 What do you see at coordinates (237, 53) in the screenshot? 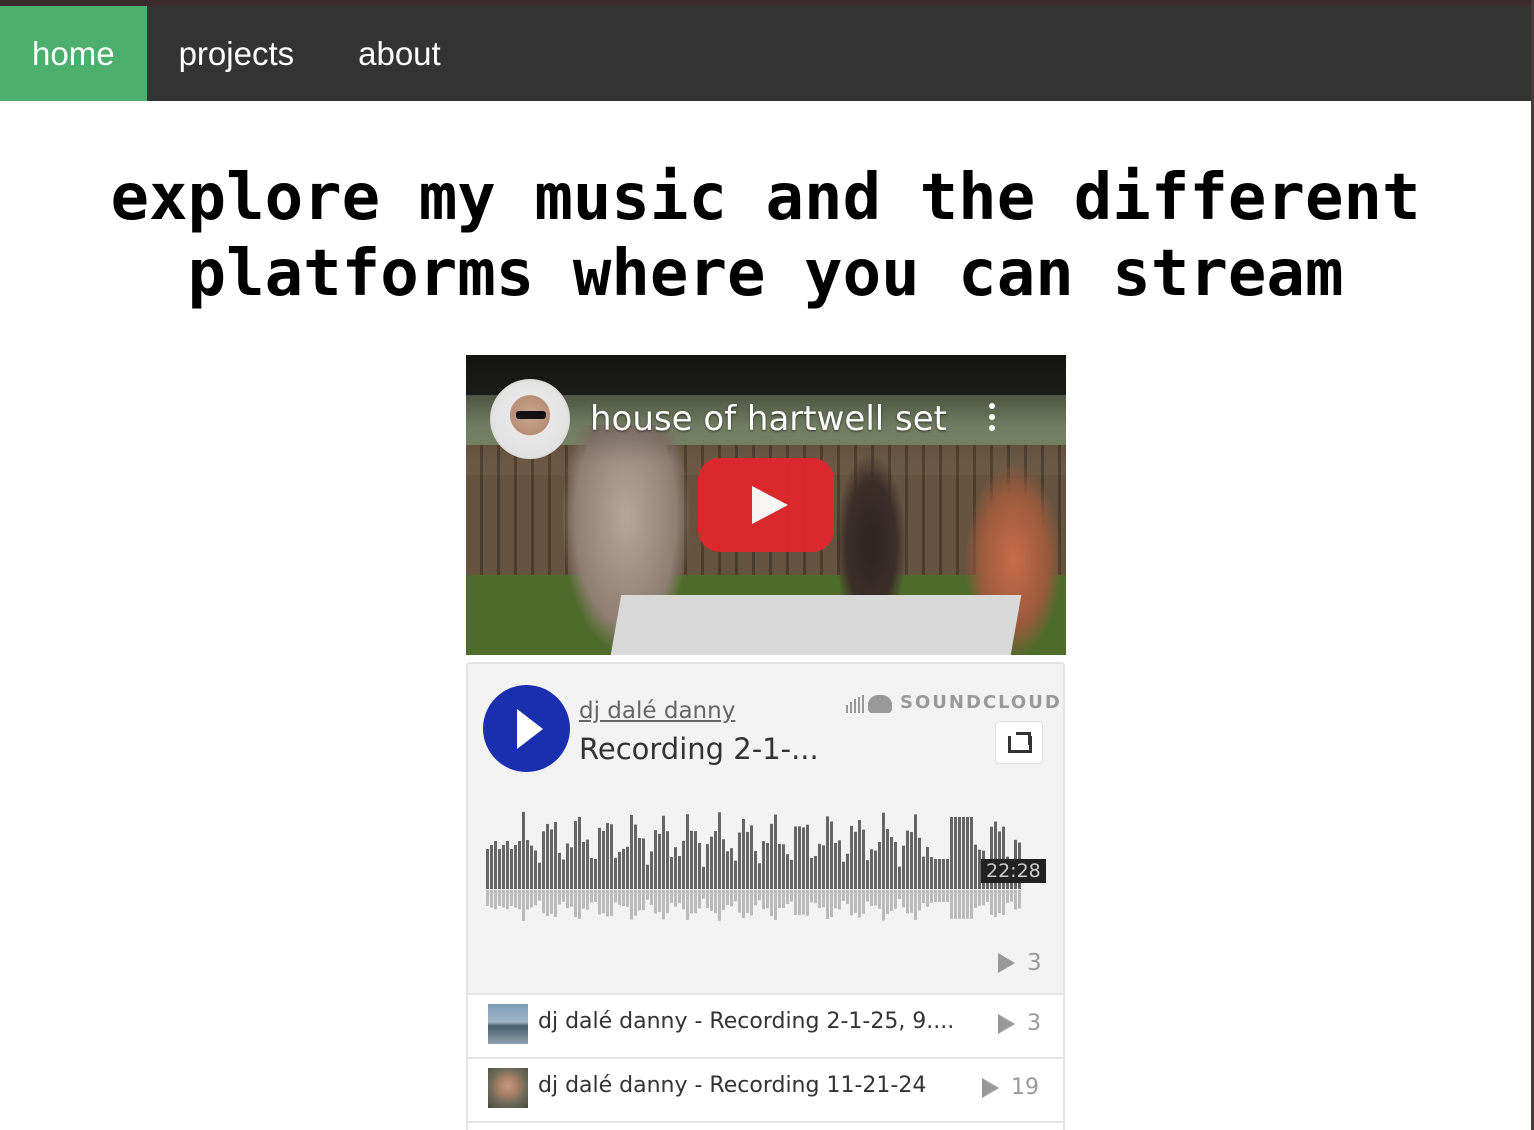
I see `nav-projects-link: projects` at bounding box center [237, 53].